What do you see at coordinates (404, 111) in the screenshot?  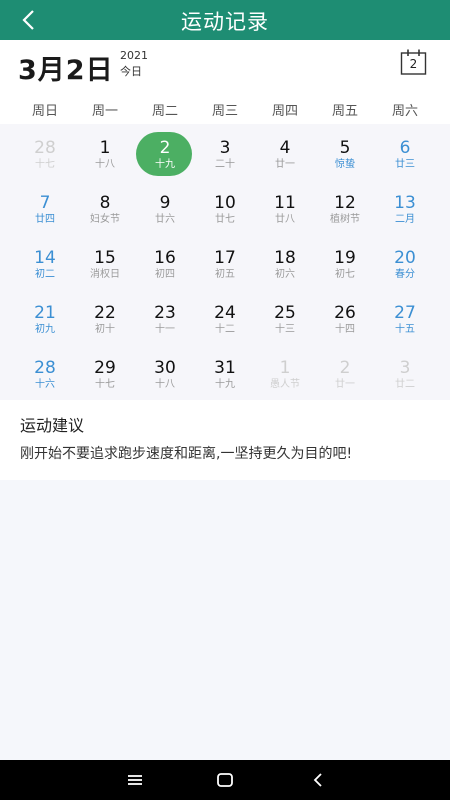 I see `weekday-label: 周六` at bounding box center [404, 111].